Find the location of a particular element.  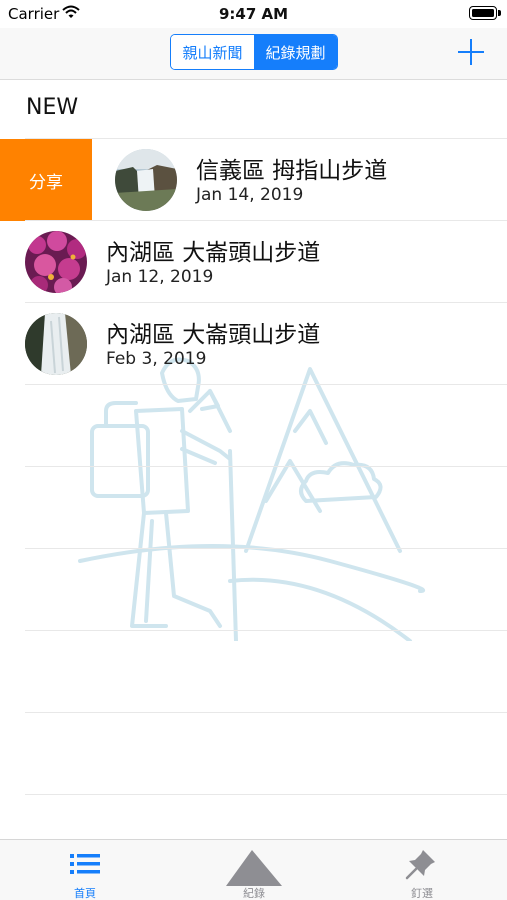

segmented-control: 親山新聞 紀錄規劃 is located at coordinates (254, 52).